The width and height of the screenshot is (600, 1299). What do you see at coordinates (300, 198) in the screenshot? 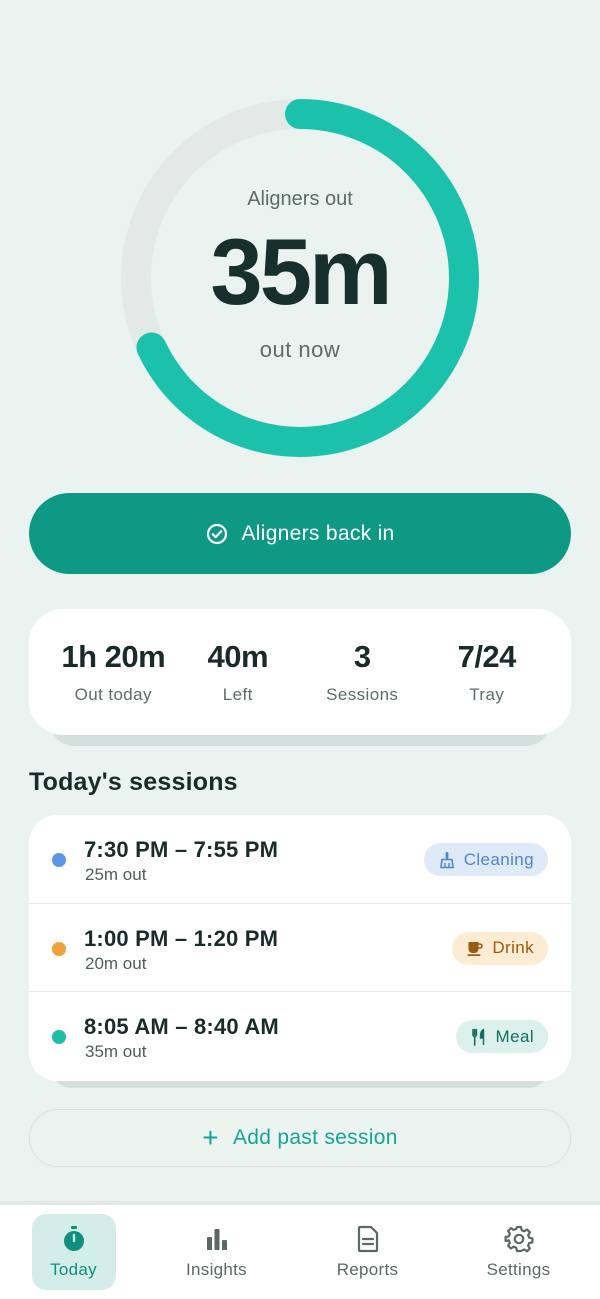
I see `timer-label: Aligners out` at bounding box center [300, 198].